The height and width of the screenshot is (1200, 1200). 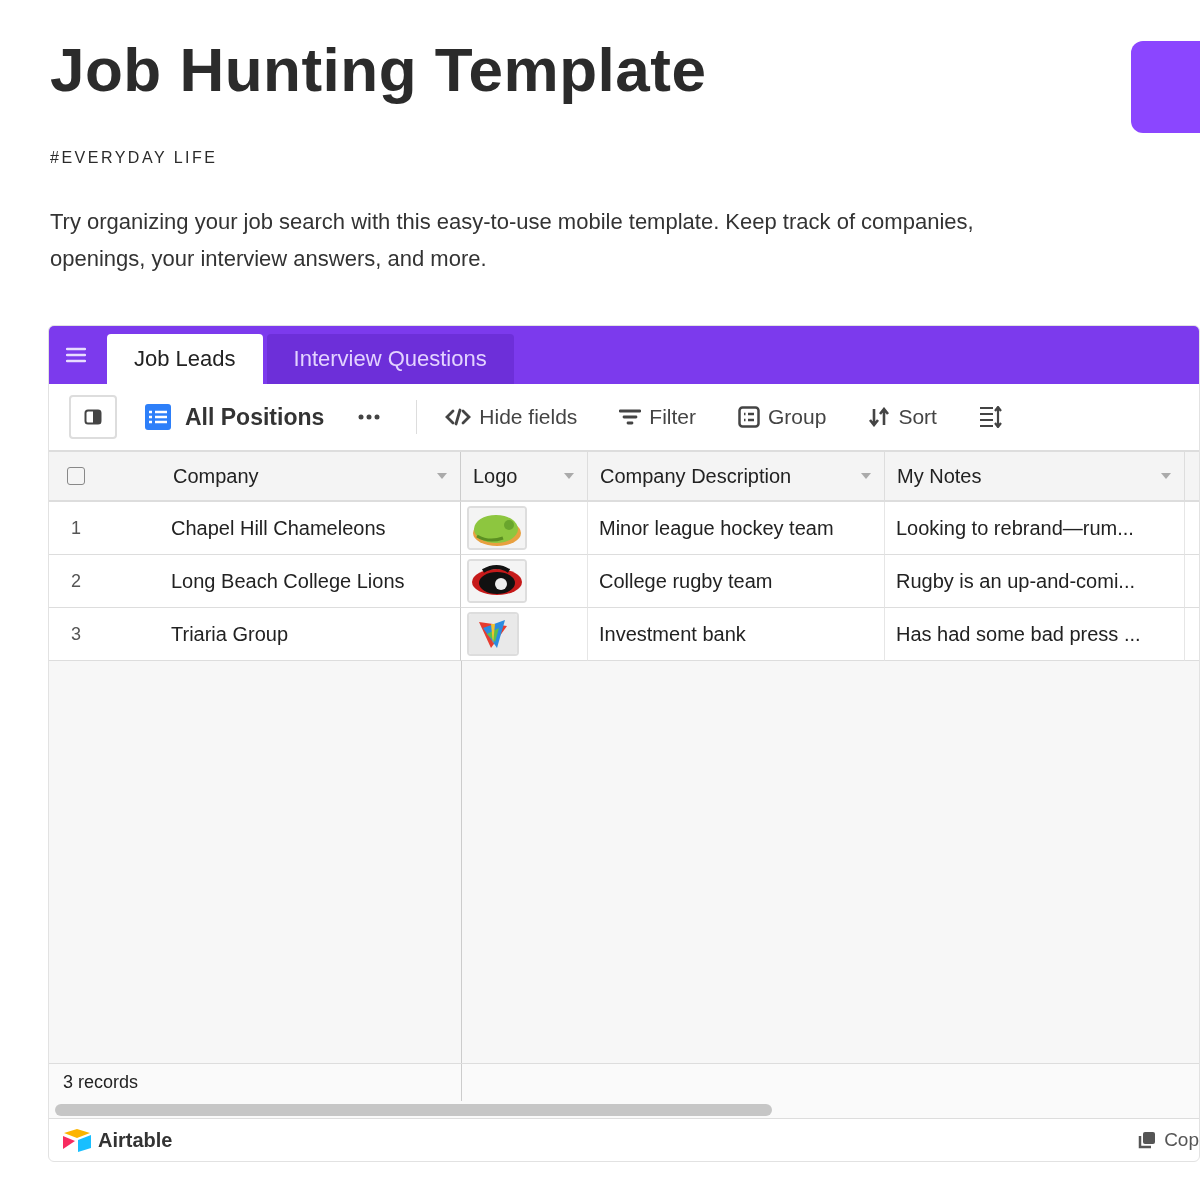 What do you see at coordinates (625, 158) in the screenshot?
I see `category-tag: #EVERYDAY LIFE` at bounding box center [625, 158].